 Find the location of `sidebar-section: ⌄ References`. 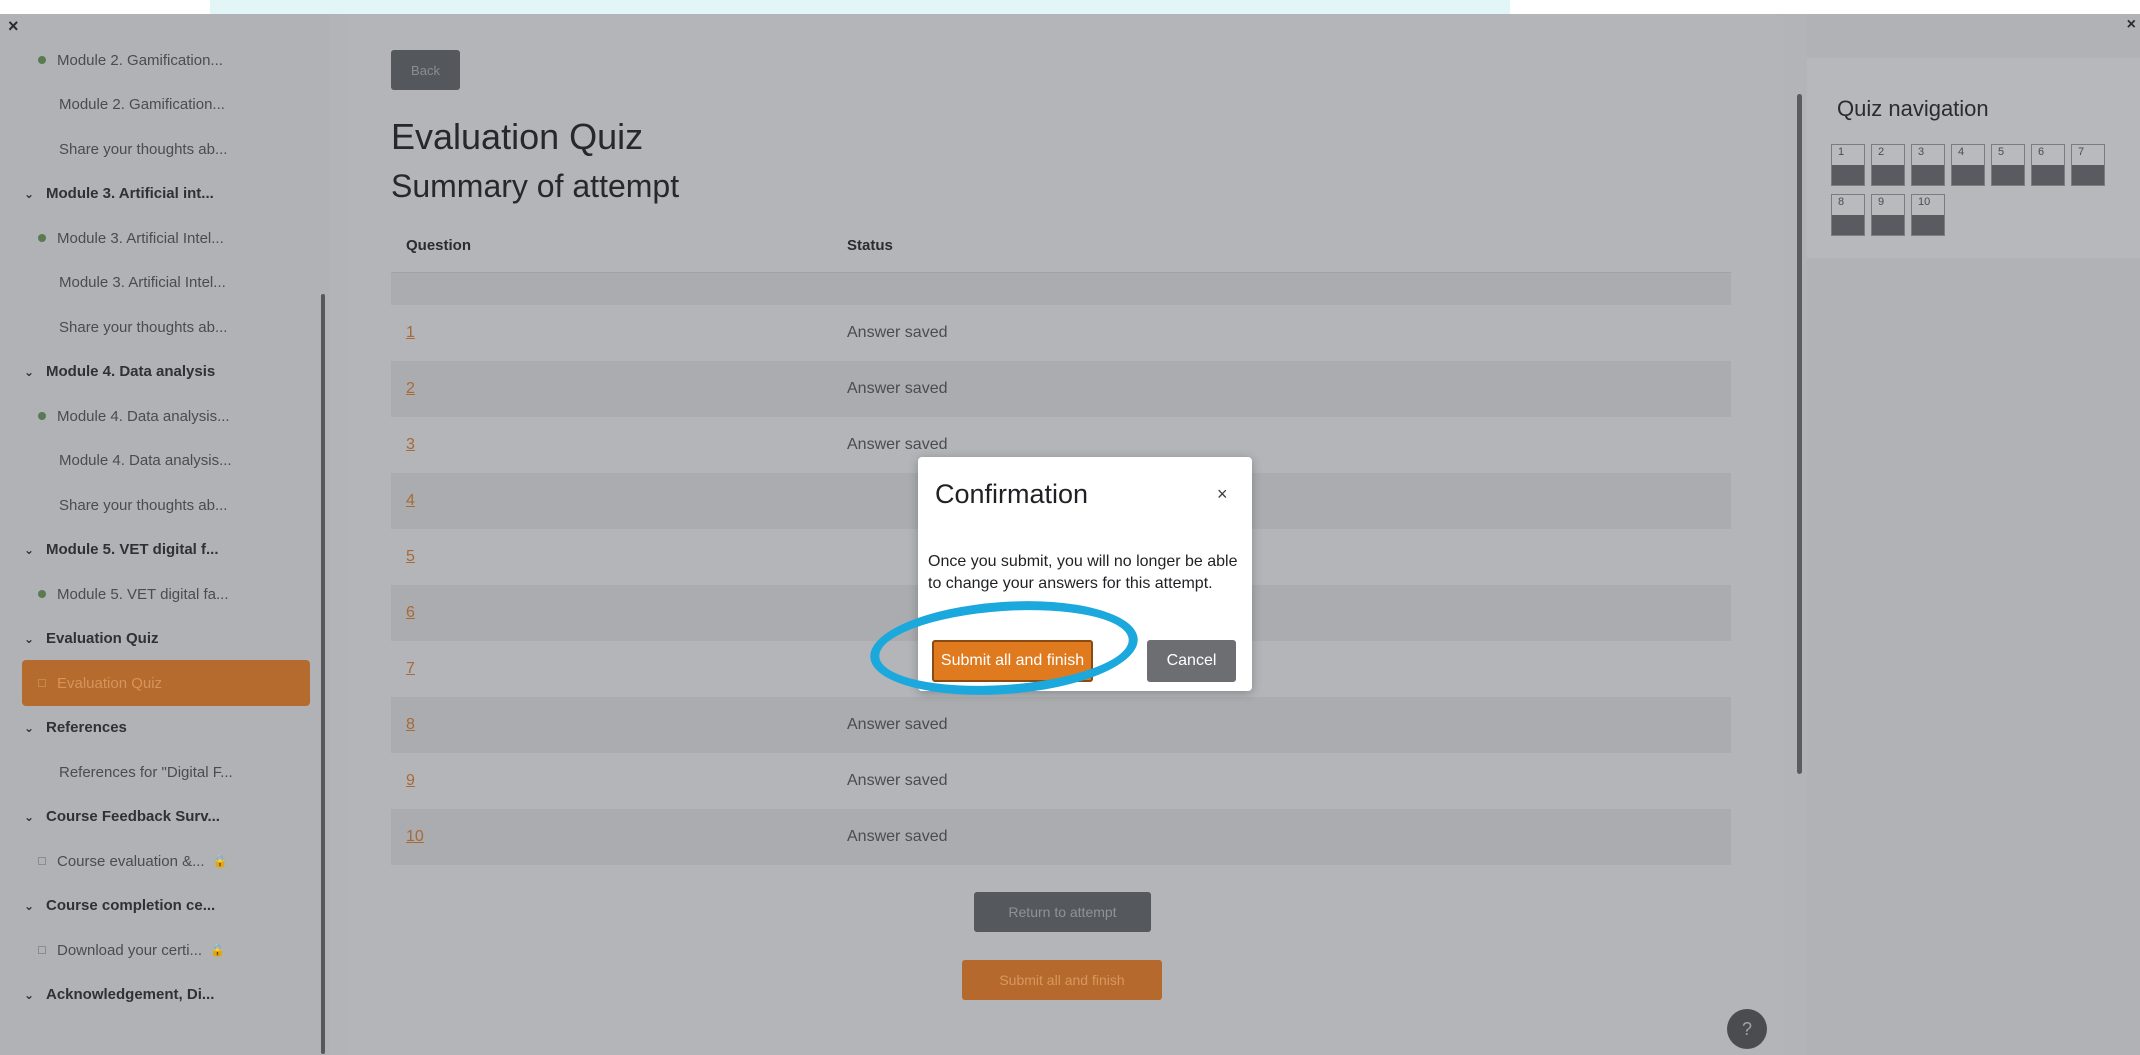

sidebar-section: ⌄ References is located at coordinates (160, 728).